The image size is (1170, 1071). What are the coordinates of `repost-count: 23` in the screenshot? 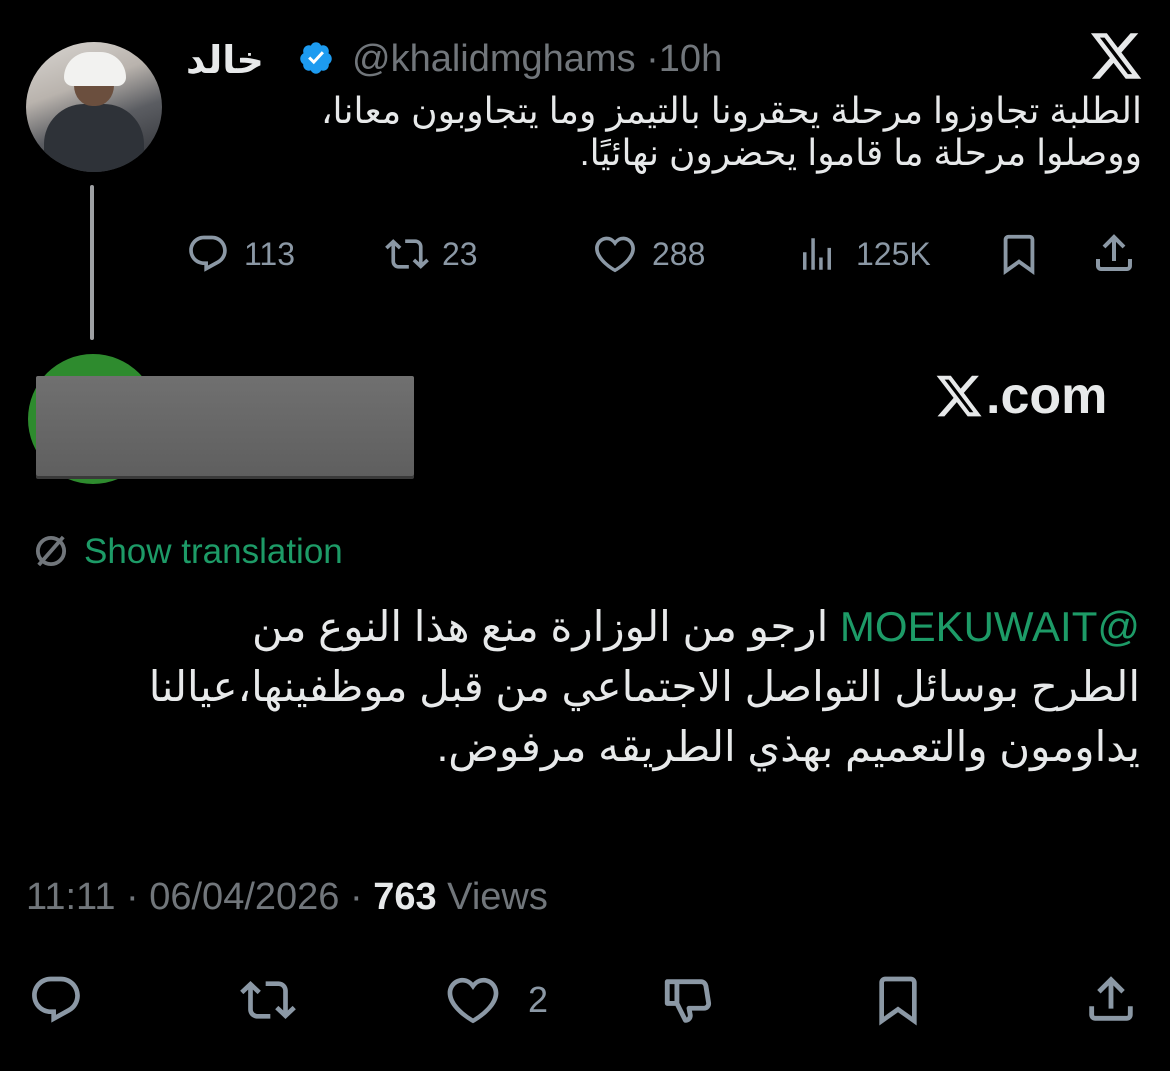 It's located at (460, 253).